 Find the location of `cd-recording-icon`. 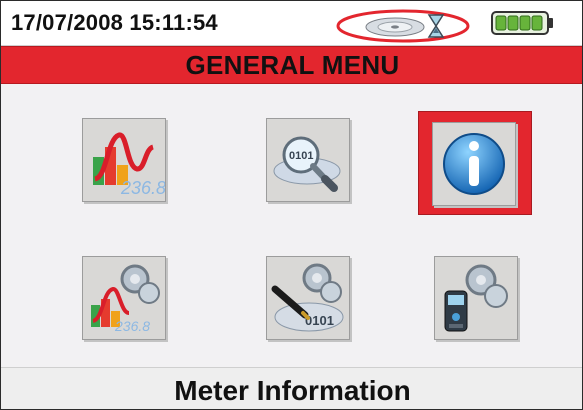

cd-recording-icon is located at coordinates (395, 27).